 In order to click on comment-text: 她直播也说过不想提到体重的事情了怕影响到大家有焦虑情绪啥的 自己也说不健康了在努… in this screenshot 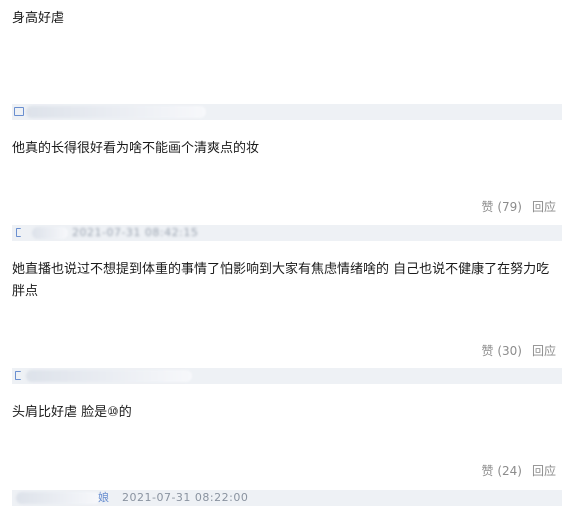, I will do `click(281, 280)`.